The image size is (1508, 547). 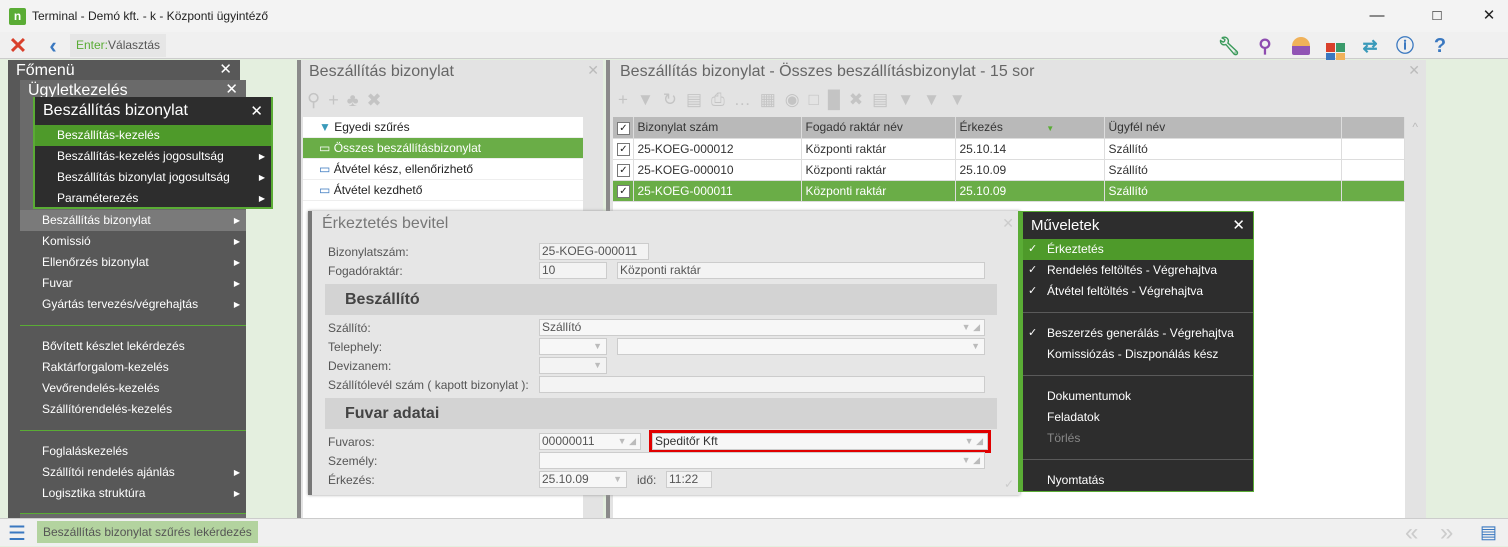 I want to click on menu-item-komissio: Komissió ▶, so click(x=133, y=241).